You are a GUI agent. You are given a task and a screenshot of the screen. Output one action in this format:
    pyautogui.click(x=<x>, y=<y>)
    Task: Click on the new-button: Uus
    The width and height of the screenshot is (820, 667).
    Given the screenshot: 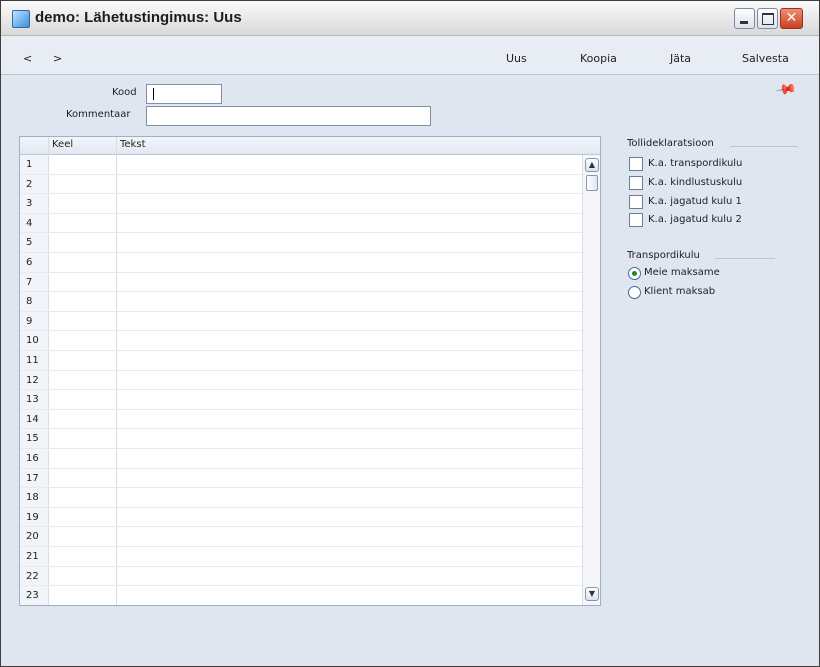 What is the action you would take?
    pyautogui.click(x=516, y=58)
    